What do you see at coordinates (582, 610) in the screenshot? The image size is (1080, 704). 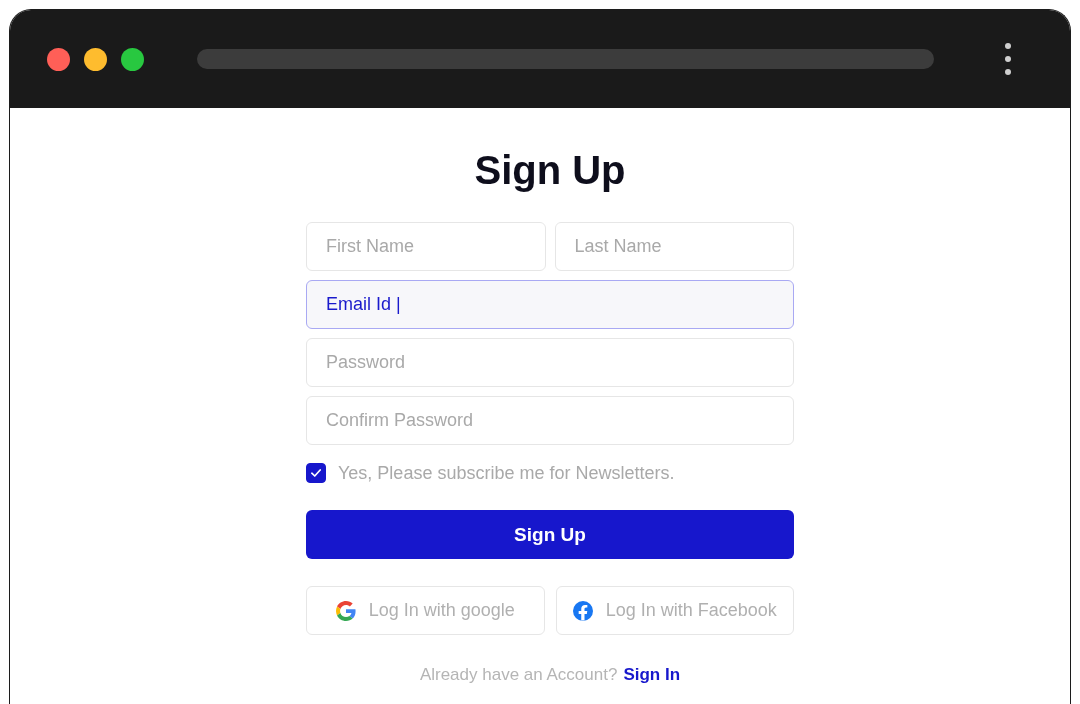 I see `facebook-logo-icon` at bounding box center [582, 610].